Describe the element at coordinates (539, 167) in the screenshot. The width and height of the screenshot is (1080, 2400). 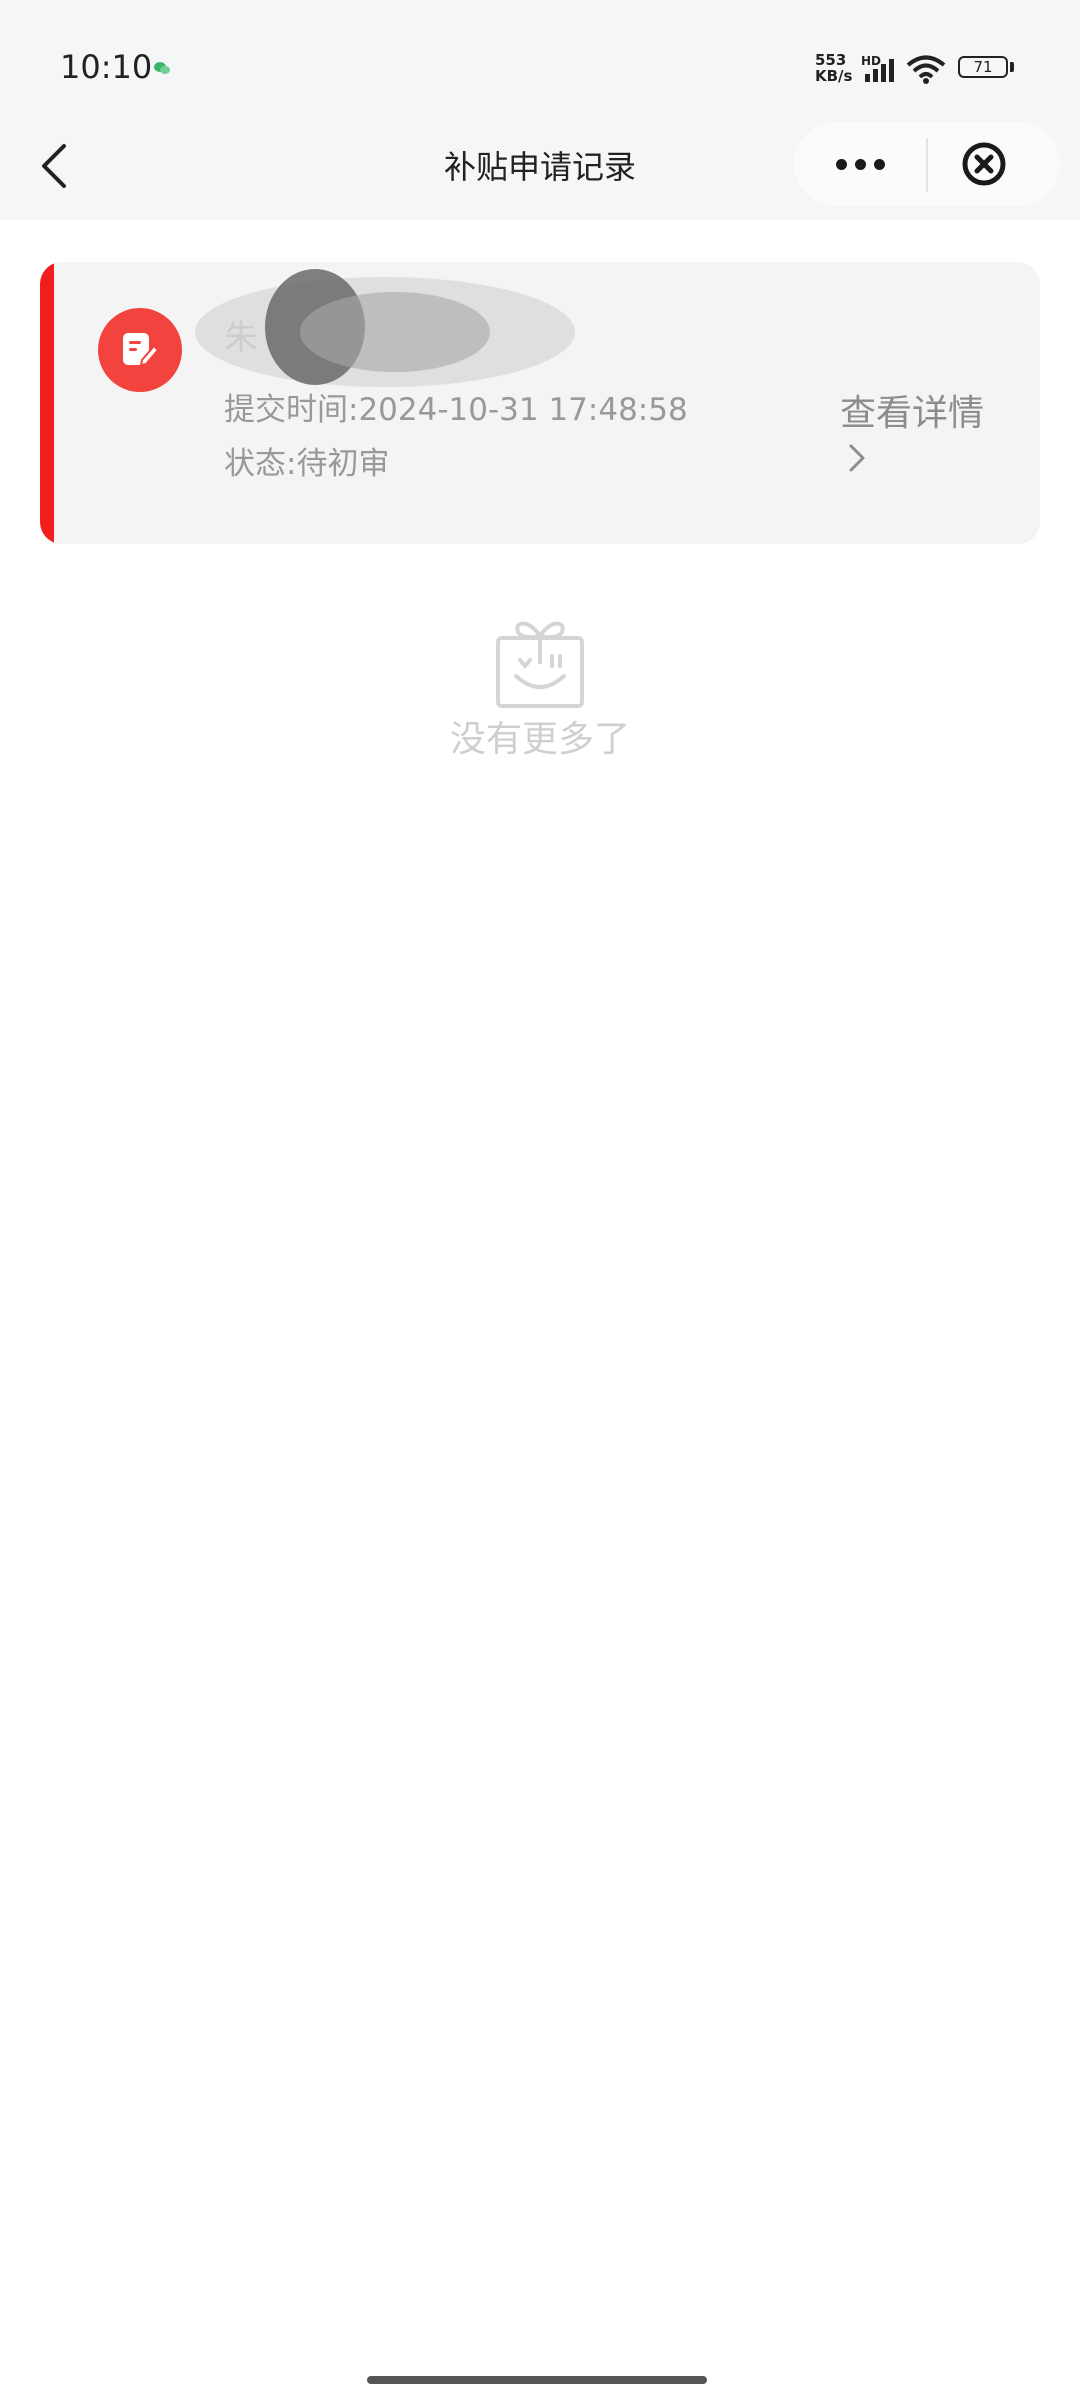
I see `page-title: 补贴申请记录` at that location.